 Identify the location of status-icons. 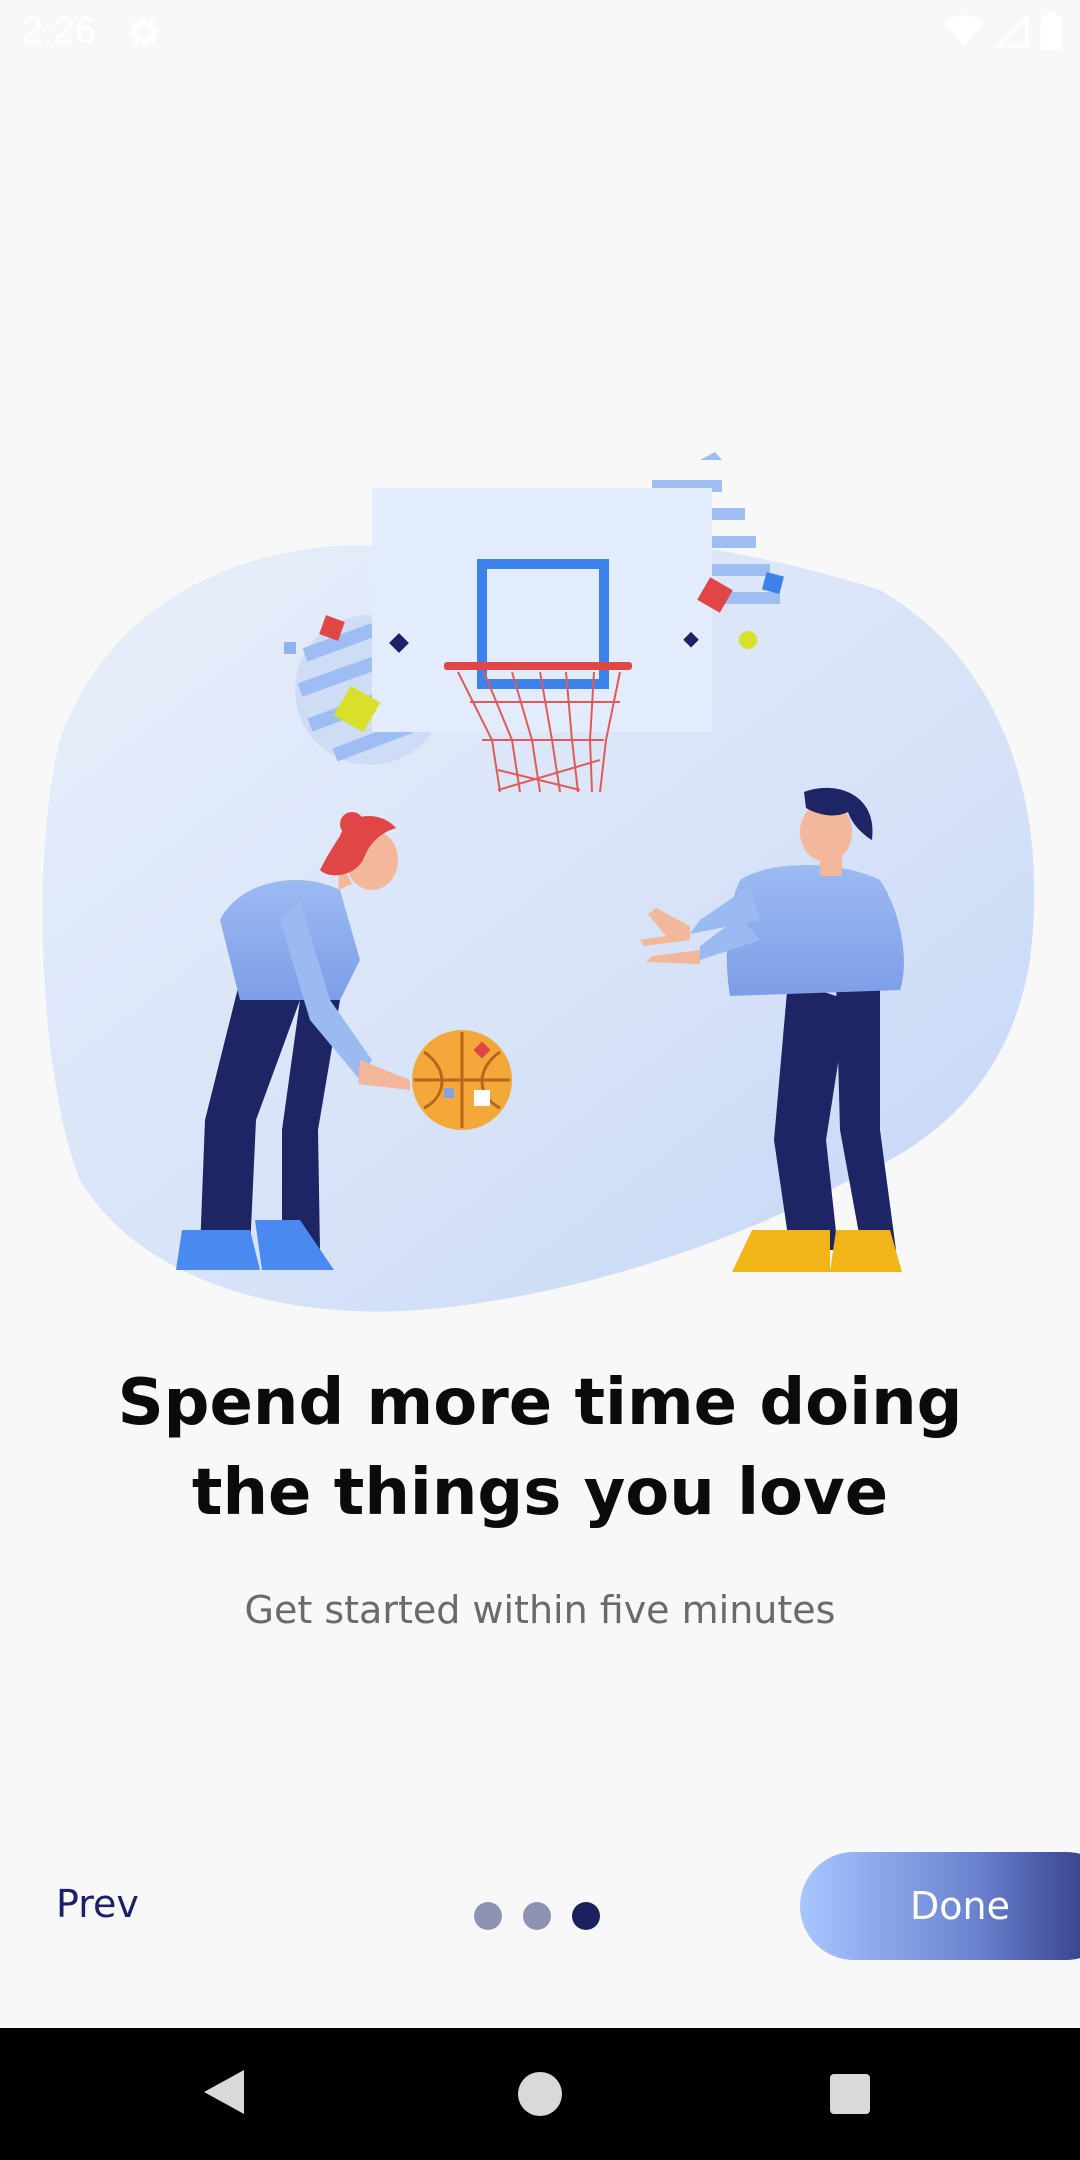
(1003, 31).